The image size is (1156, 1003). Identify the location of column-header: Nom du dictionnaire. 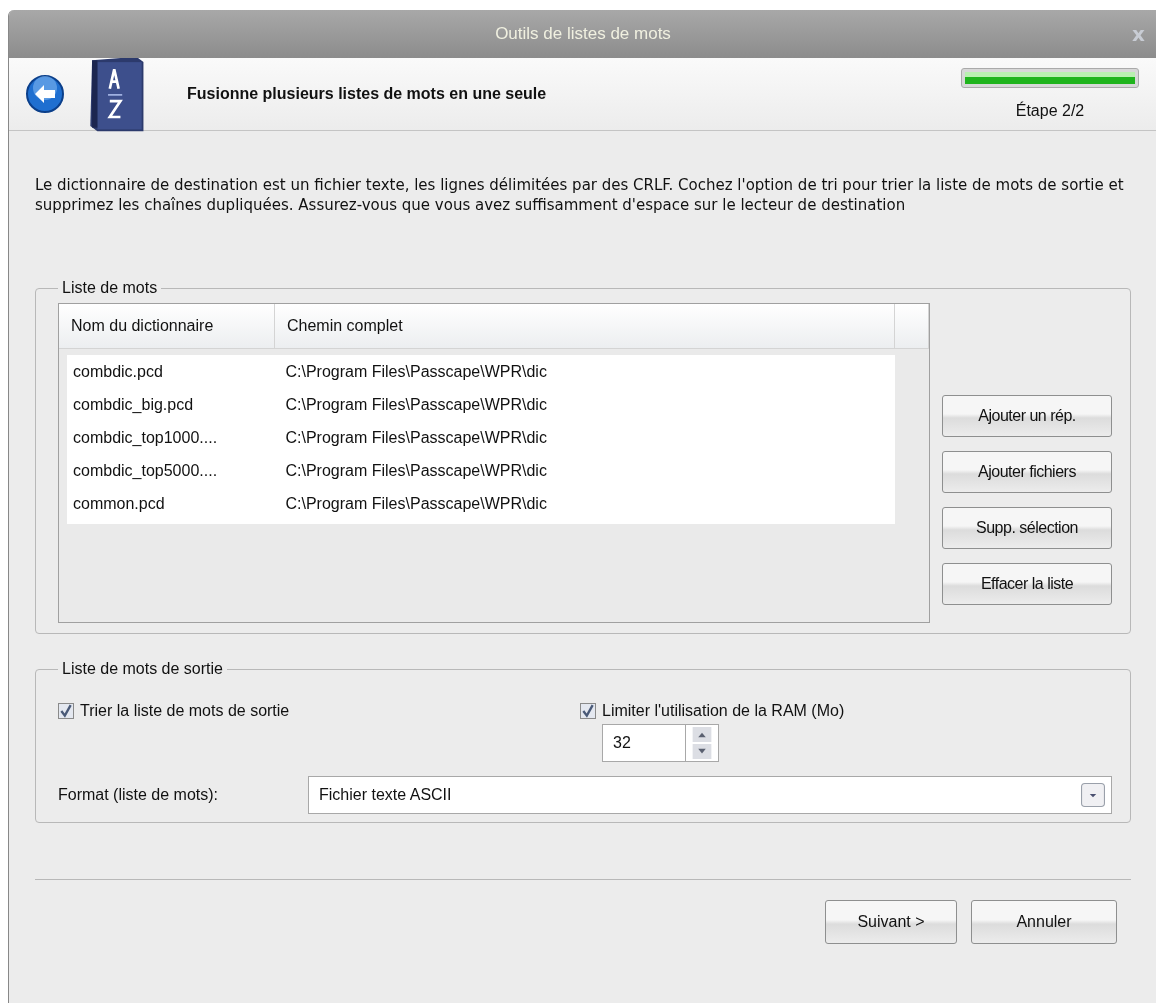
(167, 326).